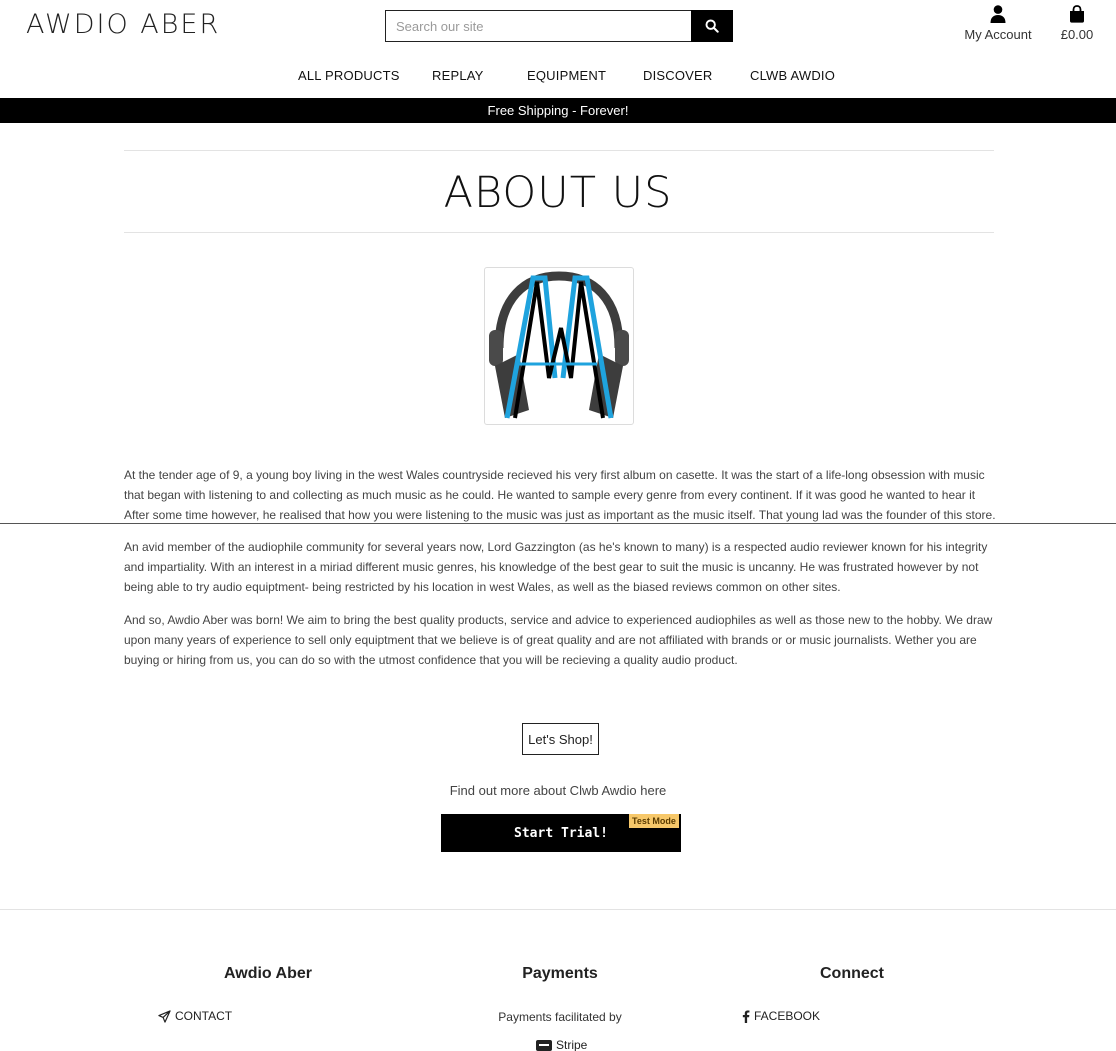  What do you see at coordinates (560, 1017) in the screenshot?
I see `payments-facilitated-text: Payments facilitated by` at bounding box center [560, 1017].